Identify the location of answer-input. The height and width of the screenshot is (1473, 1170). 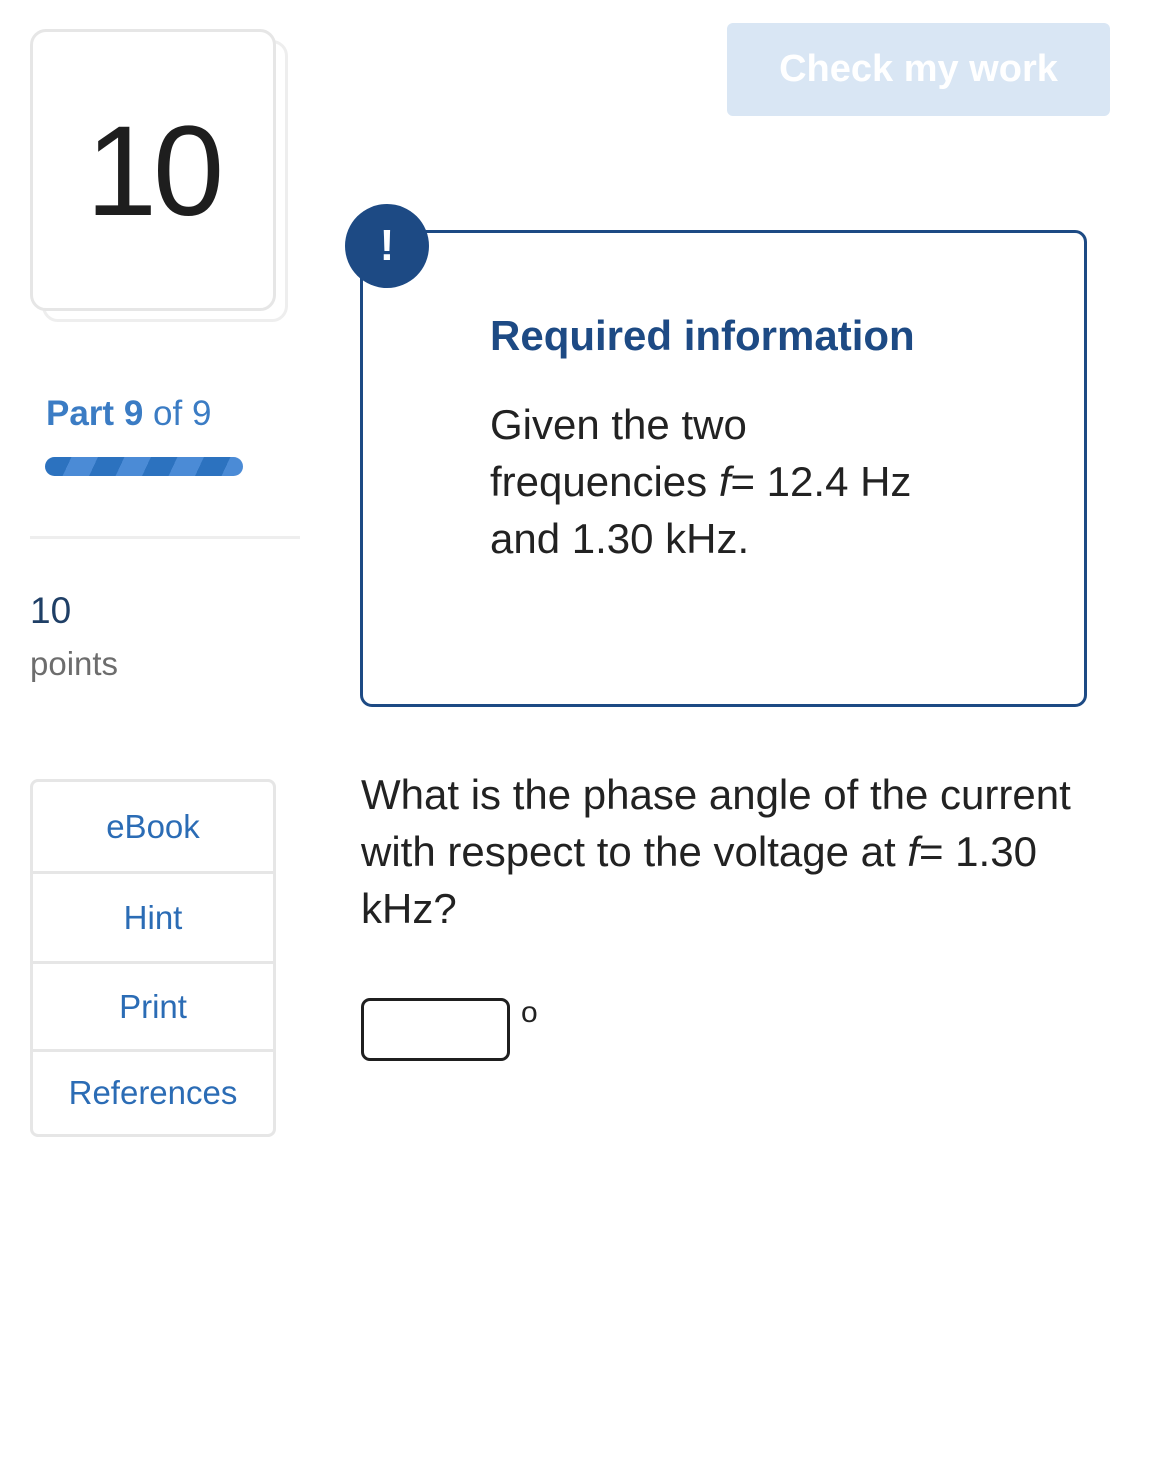
(435, 1029).